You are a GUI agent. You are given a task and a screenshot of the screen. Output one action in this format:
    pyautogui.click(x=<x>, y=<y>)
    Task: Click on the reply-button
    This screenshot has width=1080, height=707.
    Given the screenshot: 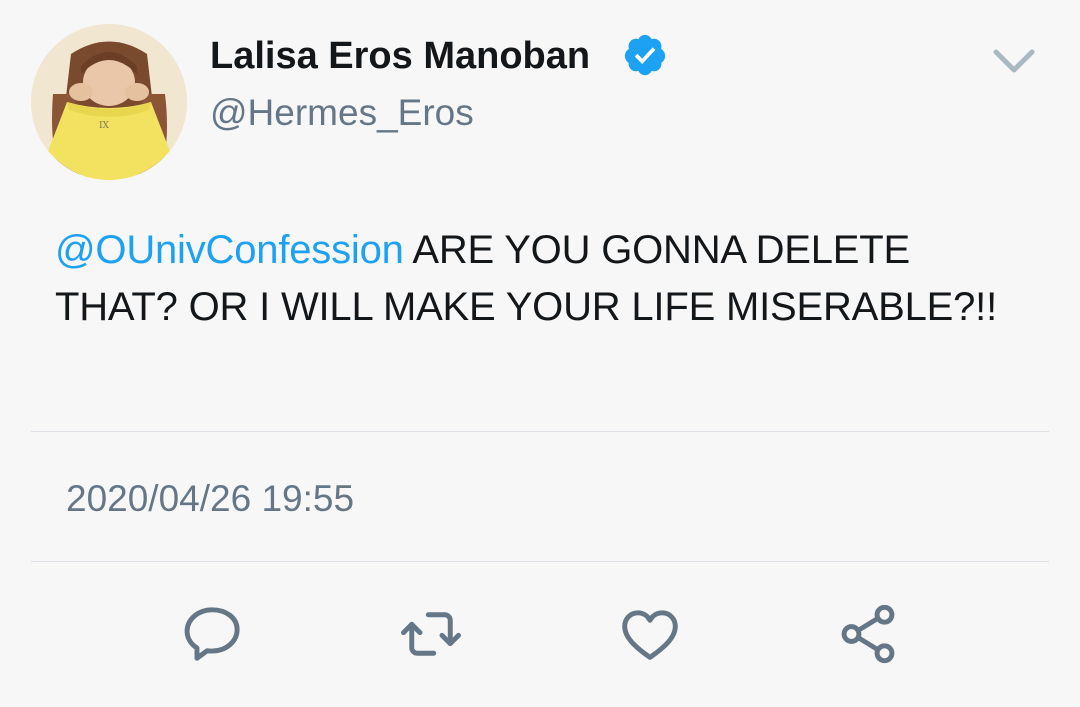 What is the action you would take?
    pyautogui.click(x=211, y=634)
    